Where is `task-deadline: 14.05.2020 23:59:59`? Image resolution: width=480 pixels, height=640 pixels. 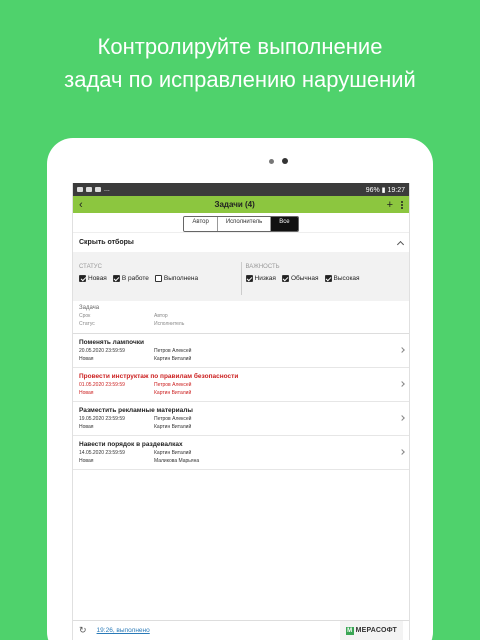 task-deadline: 14.05.2020 23:59:59 is located at coordinates (102, 453).